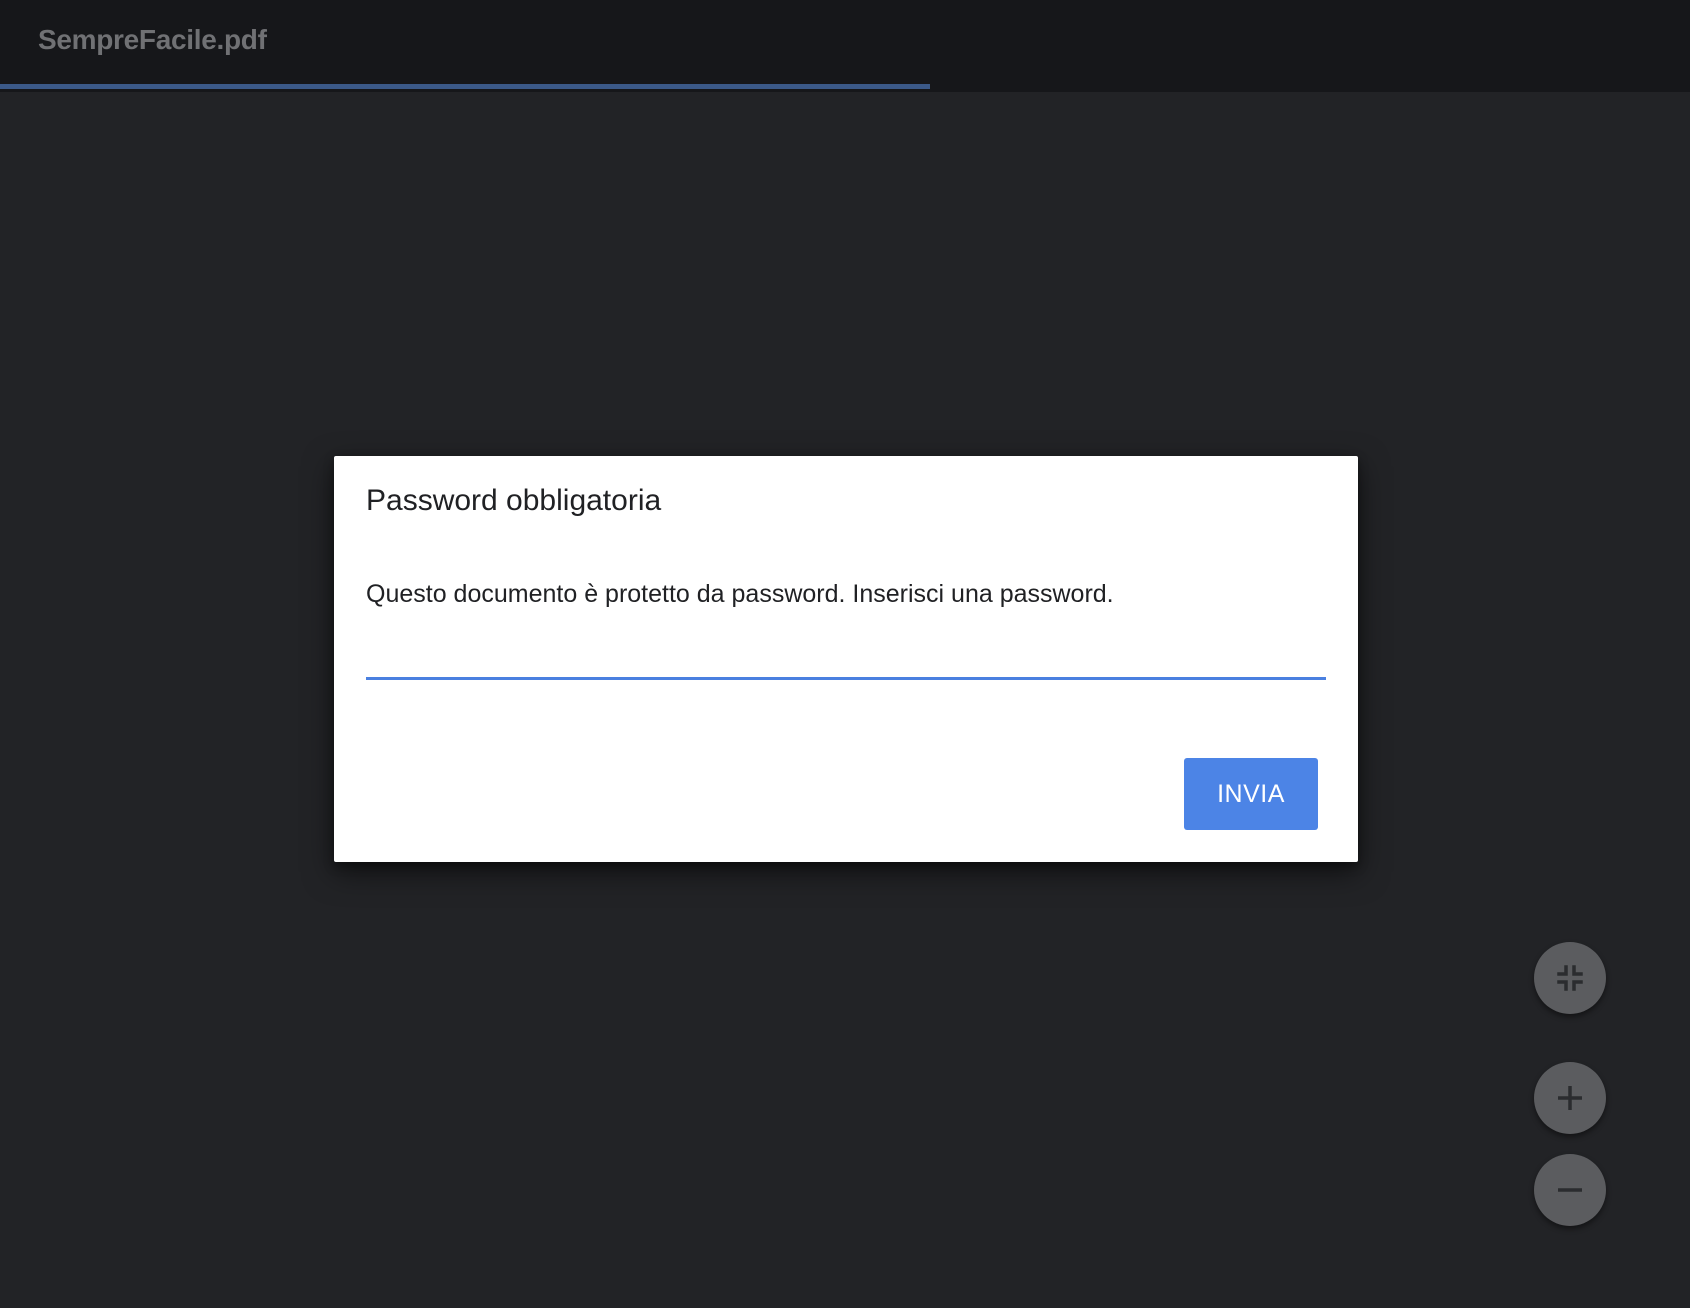  What do you see at coordinates (1251, 794) in the screenshot?
I see `submit-button: INVIA` at bounding box center [1251, 794].